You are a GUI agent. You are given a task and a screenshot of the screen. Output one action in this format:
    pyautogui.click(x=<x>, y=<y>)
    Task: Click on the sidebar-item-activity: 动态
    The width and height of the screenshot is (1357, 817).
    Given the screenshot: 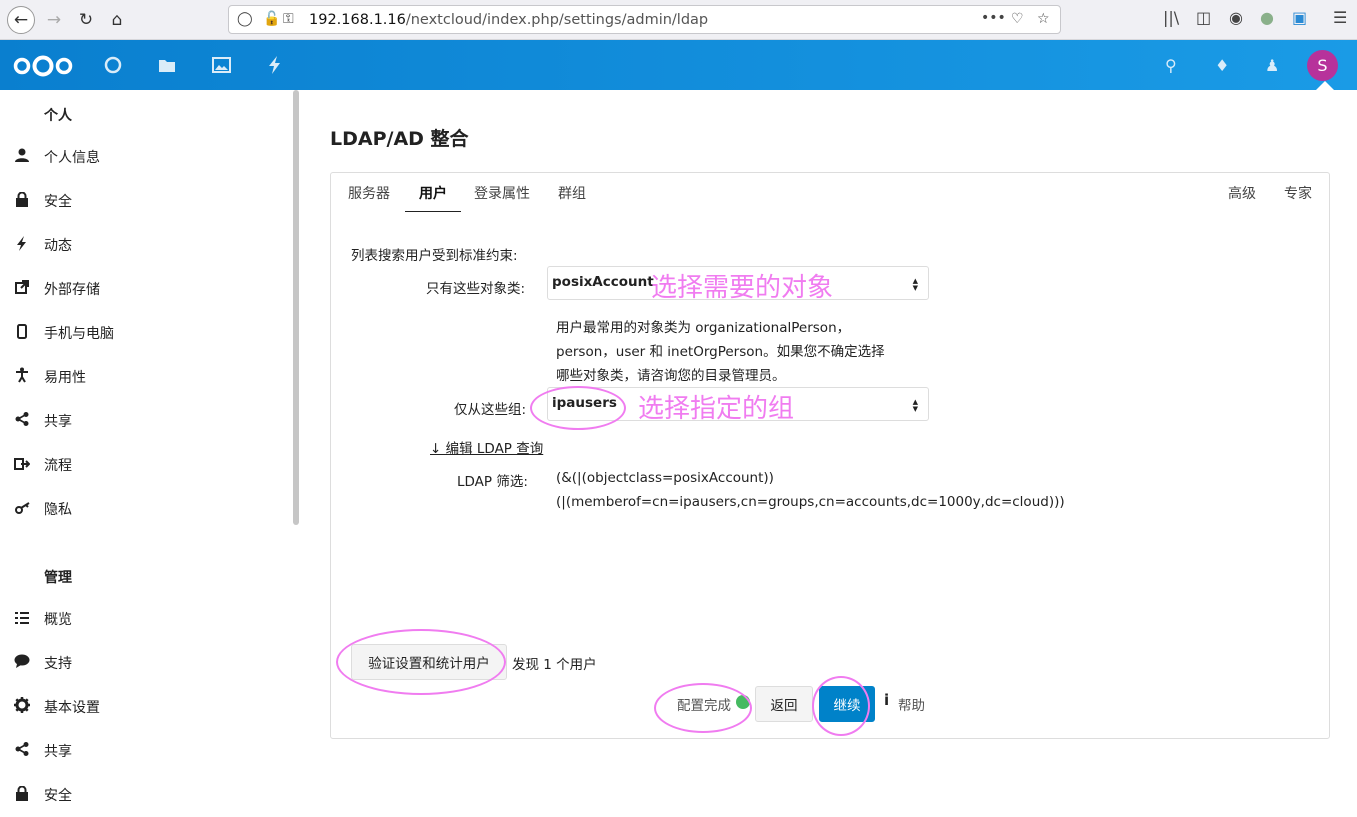 What is the action you would take?
    pyautogui.click(x=145, y=245)
    